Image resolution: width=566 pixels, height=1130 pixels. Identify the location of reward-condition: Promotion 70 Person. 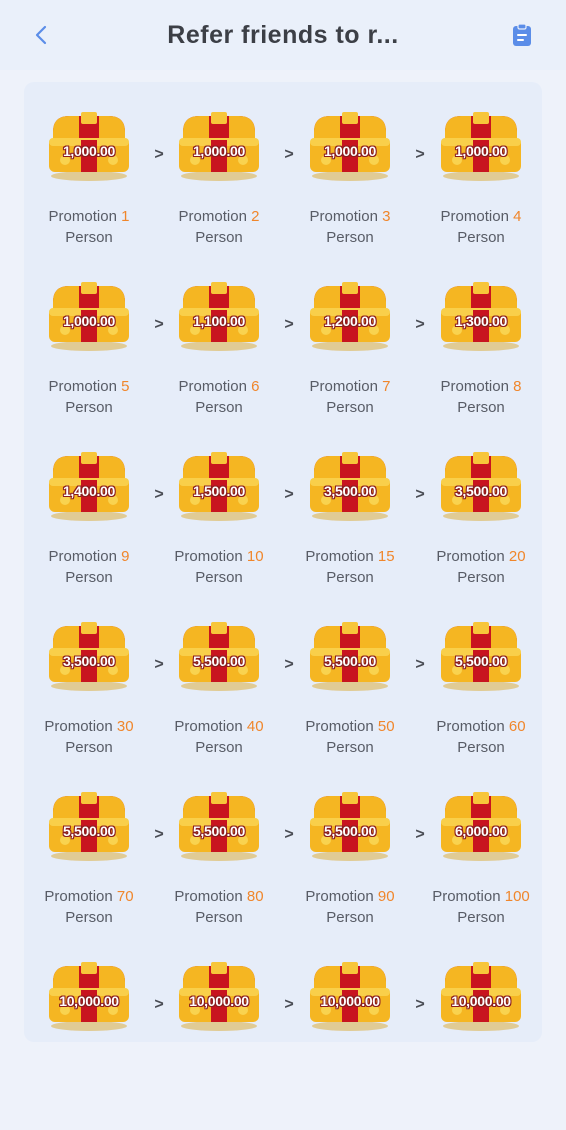
(89, 907).